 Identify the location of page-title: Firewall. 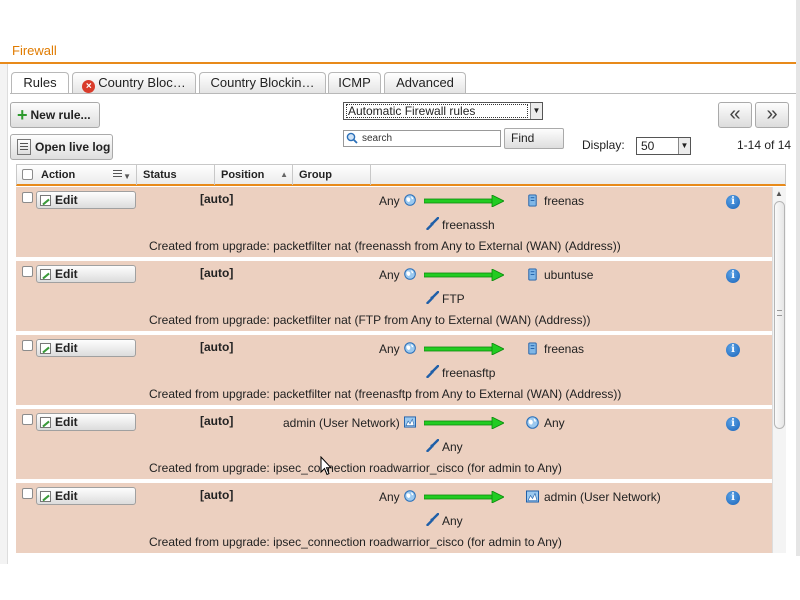
(34, 50).